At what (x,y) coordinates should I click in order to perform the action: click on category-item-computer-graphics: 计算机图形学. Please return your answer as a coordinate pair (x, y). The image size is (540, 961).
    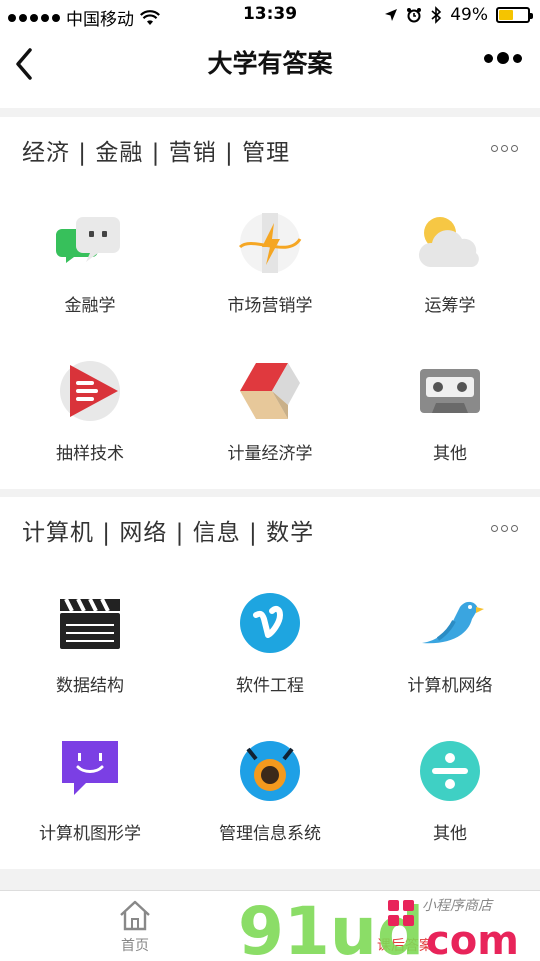
    Looking at the image, I should click on (90, 807).